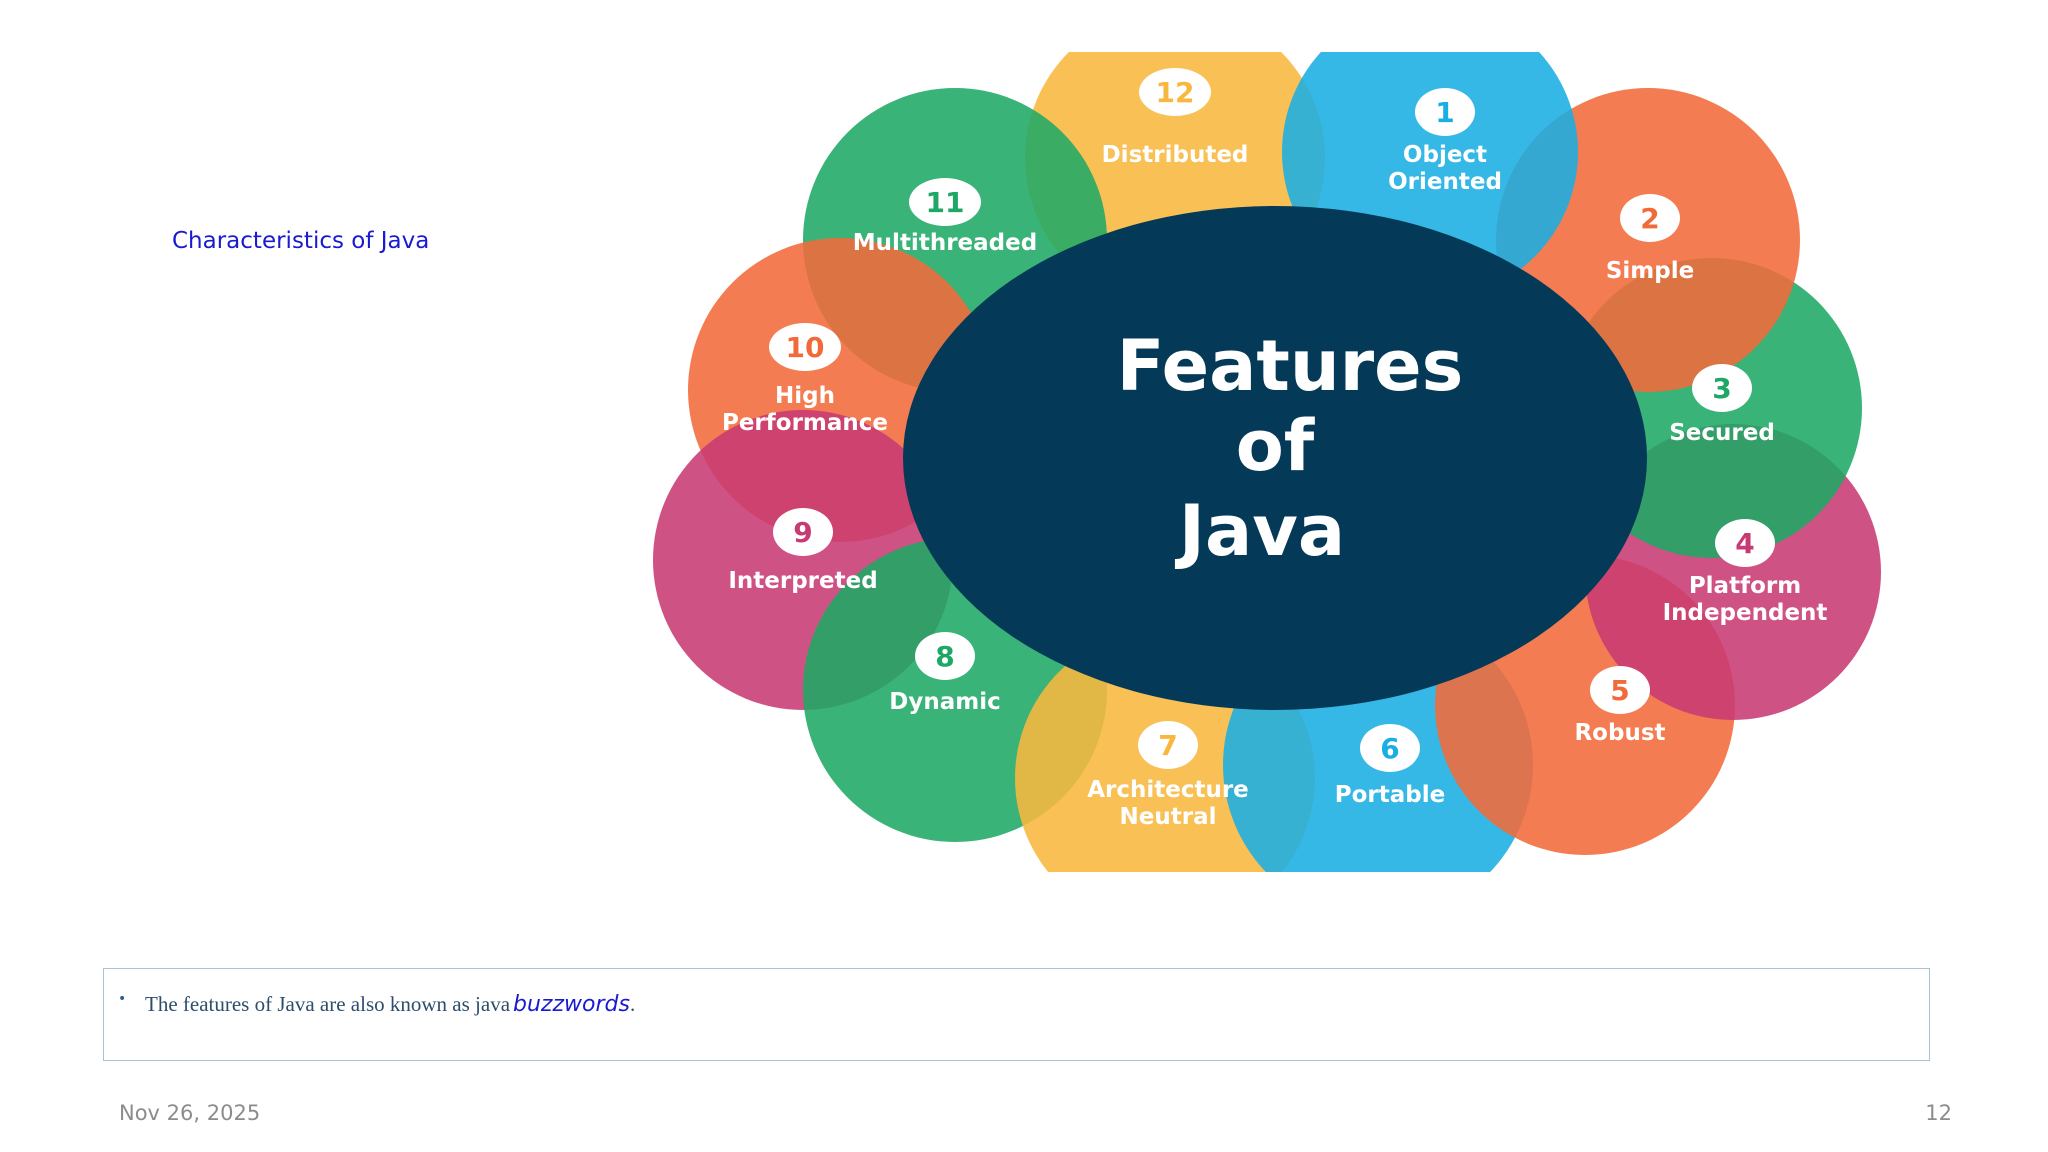  Describe the element at coordinates (1260, 531) in the screenshot. I see `center-title-line: Java` at that location.